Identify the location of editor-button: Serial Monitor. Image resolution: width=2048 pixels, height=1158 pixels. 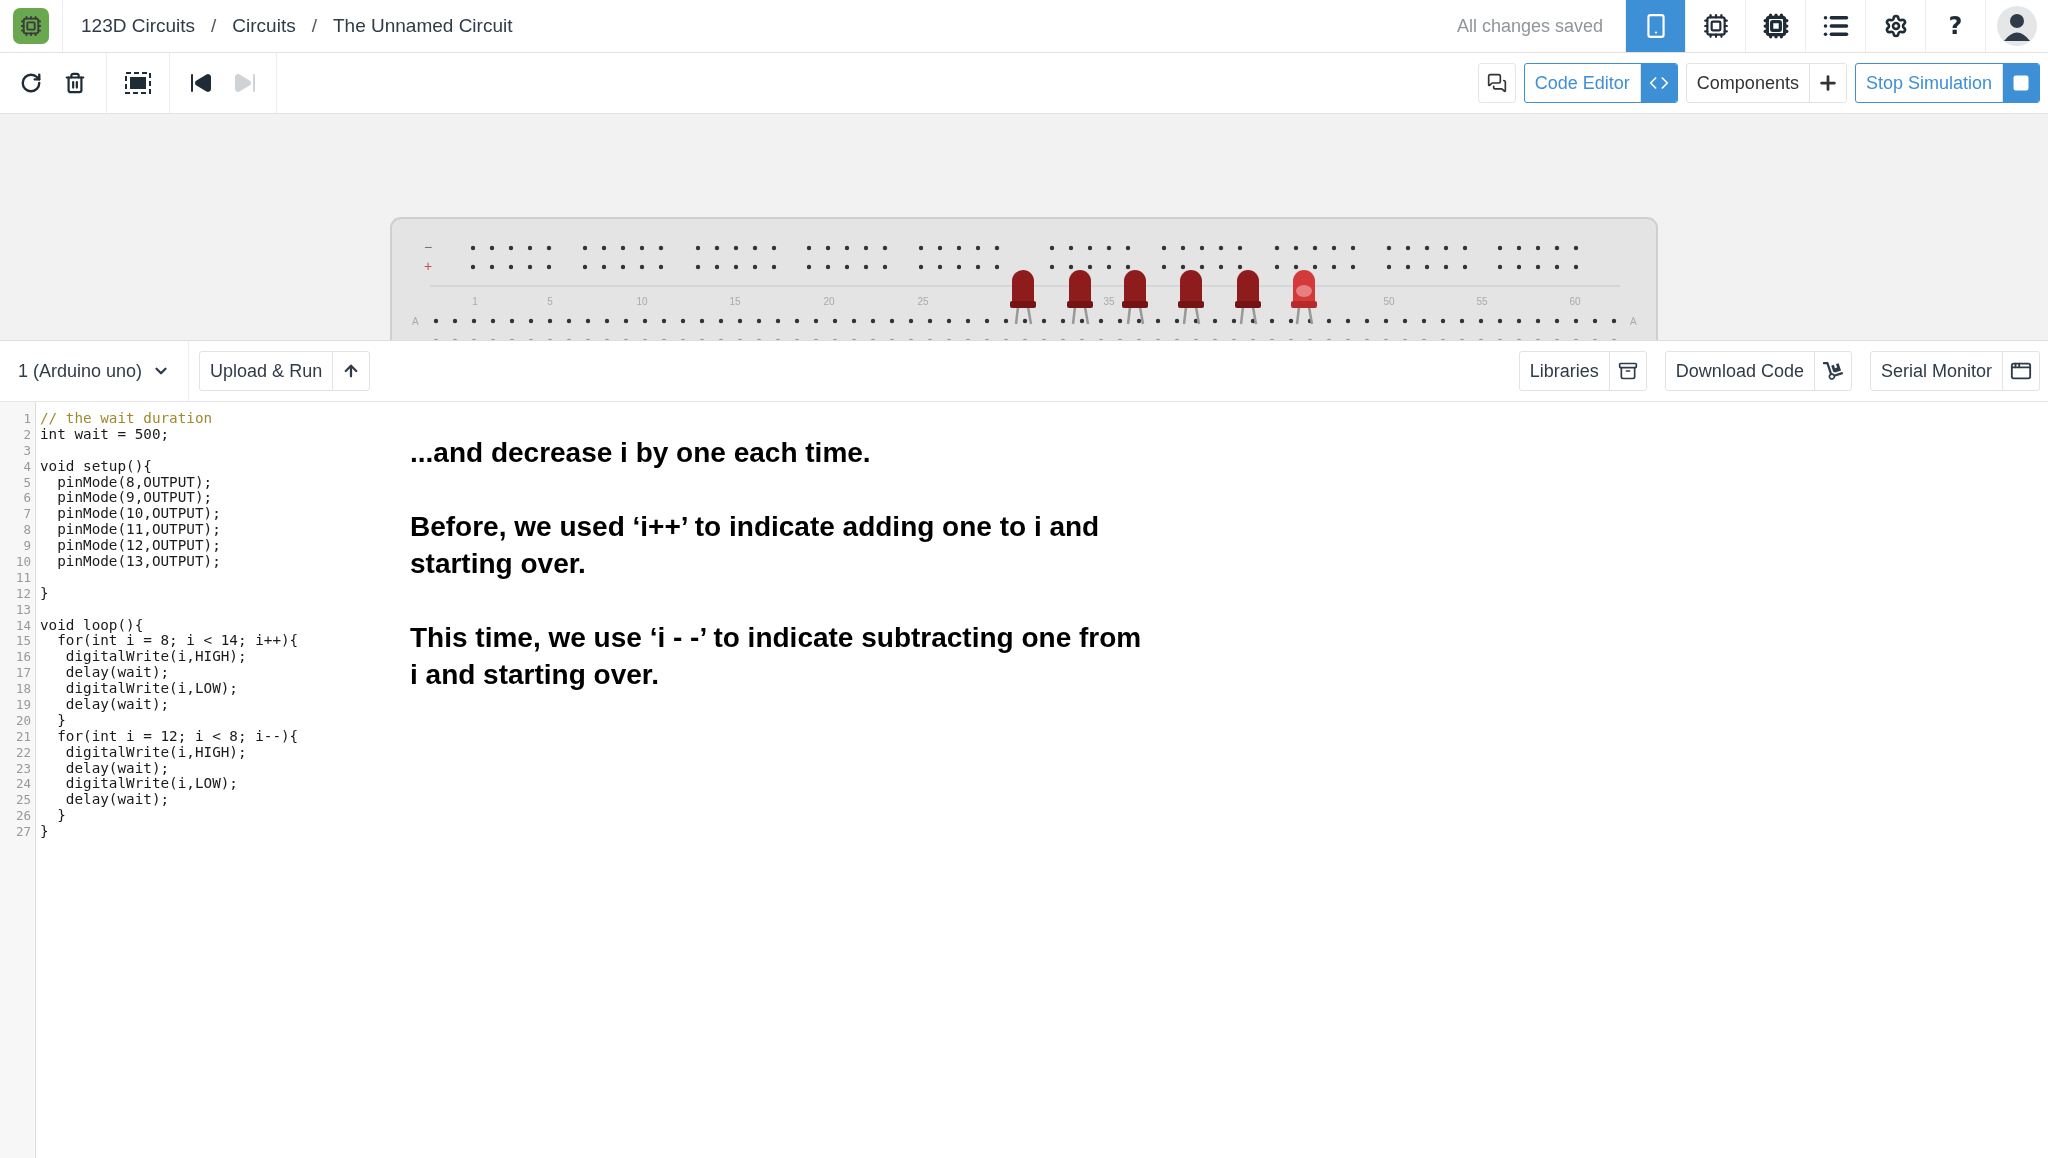
(1954, 371).